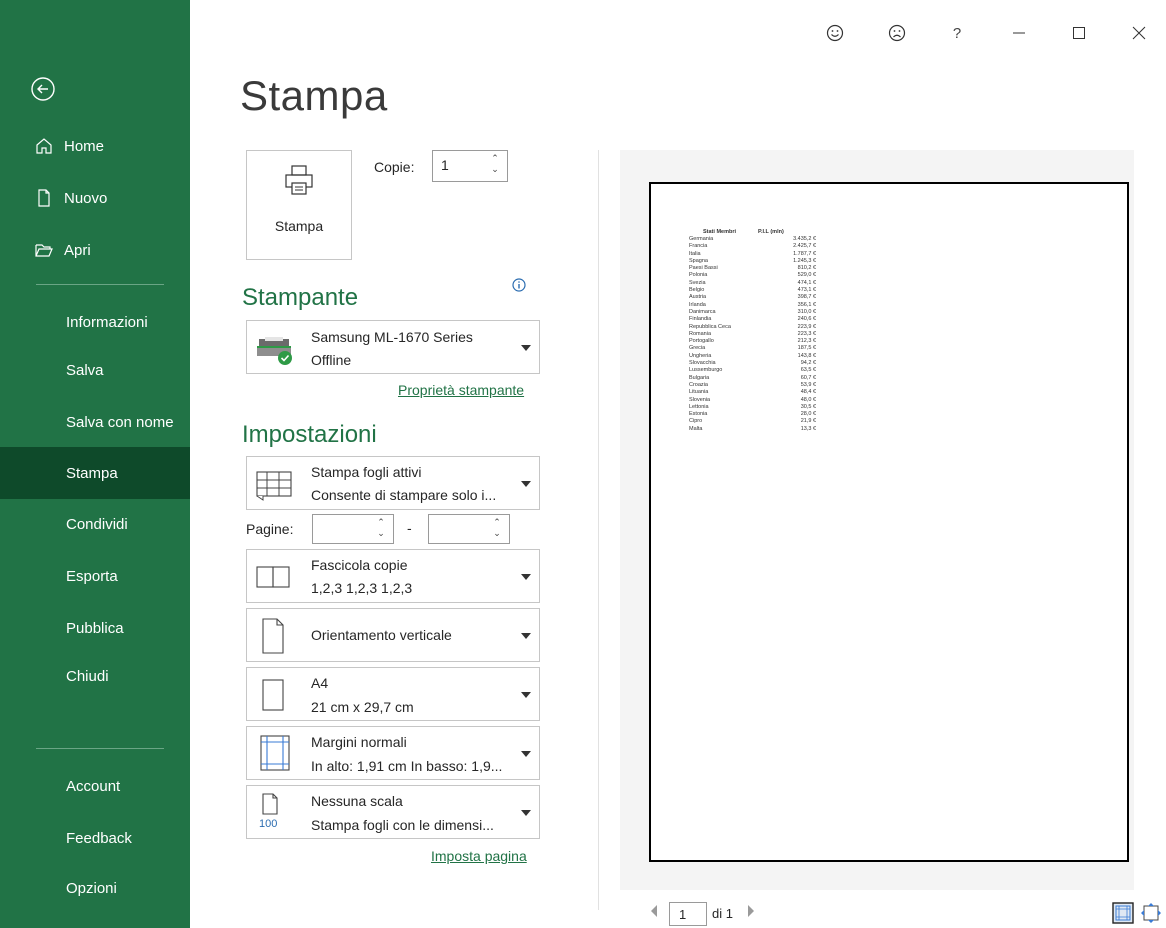 Image resolution: width=1166 pixels, height=928 pixels. Describe the element at coordinates (1079, 33) in the screenshot. I see `maximize-icon` at that location.